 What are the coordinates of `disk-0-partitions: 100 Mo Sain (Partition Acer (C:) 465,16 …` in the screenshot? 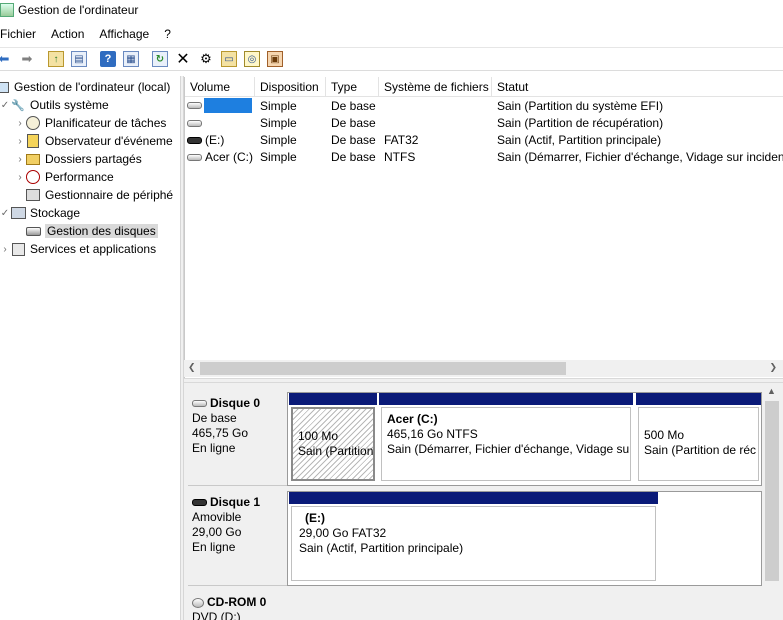 It's located at (524, 439).